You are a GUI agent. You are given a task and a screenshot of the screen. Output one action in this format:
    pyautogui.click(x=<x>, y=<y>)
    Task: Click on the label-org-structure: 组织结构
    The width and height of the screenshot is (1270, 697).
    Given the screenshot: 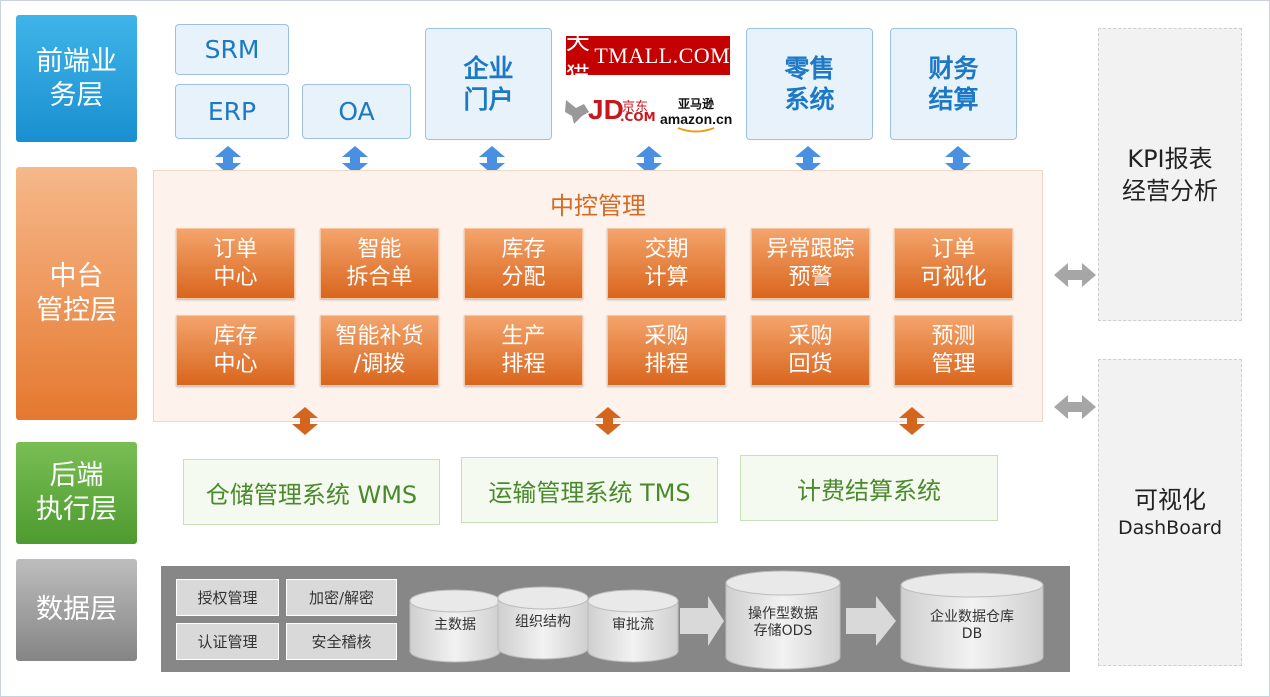 What is the action you would take?
    pyautogui.click(x=543, y=621)
    